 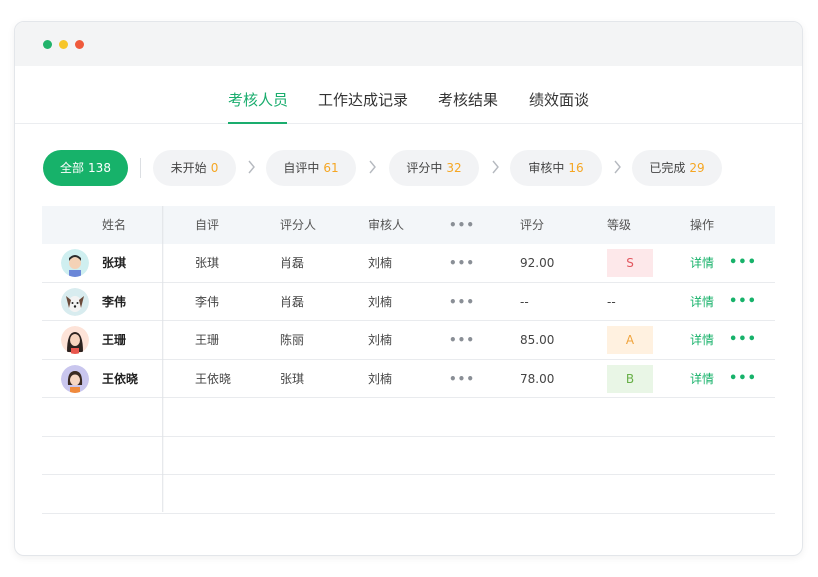 What do you see at coordinates (301, 168) in the screenshot?
I see `filter-label: 自评中` at bounding box center [301, 168].